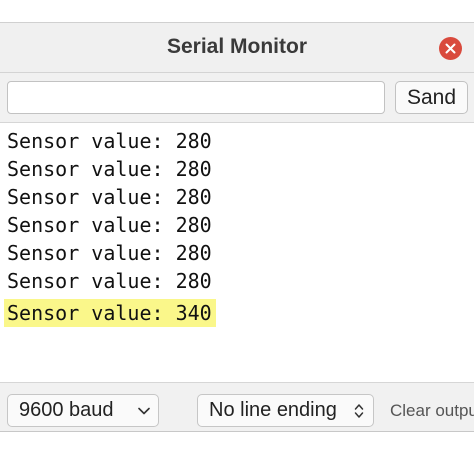 Image resolution: width=474 pixels, height=474 pixels. I want to click on up-down-chevron-icon, so click(359, 410).